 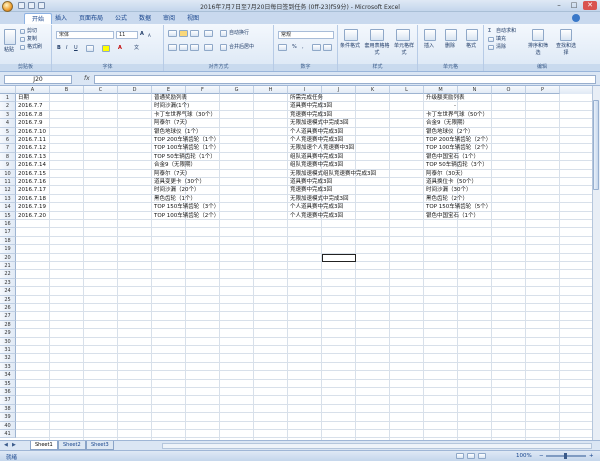 What do you see at coordinates (591, 456) in the screenshot?
I see `zoom-in-button: +` at bounding box center [591, 456].